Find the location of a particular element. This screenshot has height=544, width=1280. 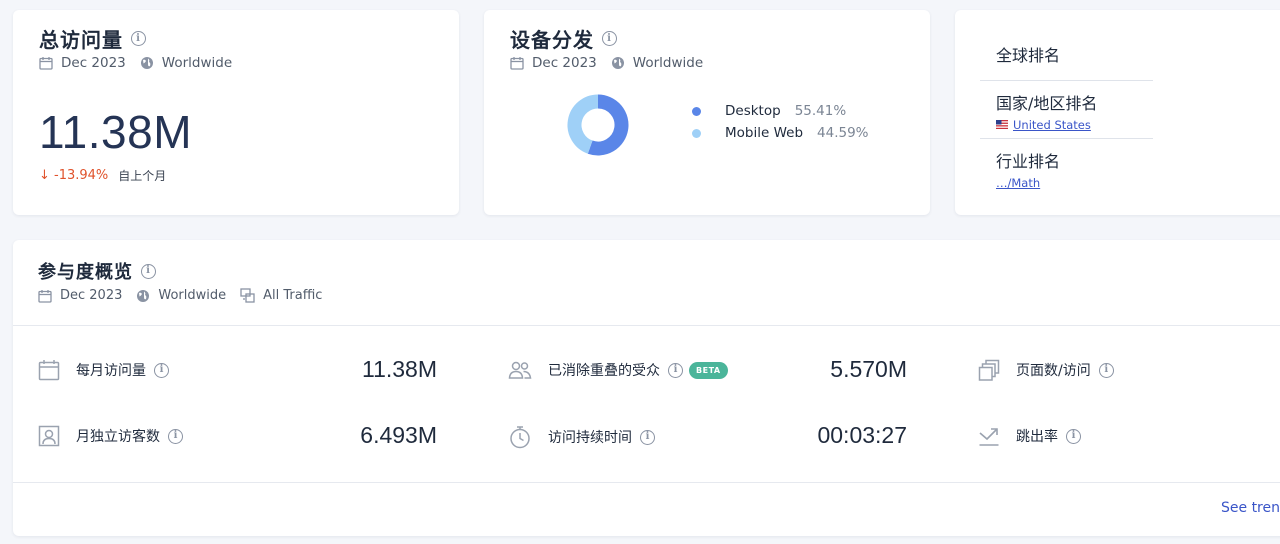

visitor-icon is located at coordinates (49, 436).